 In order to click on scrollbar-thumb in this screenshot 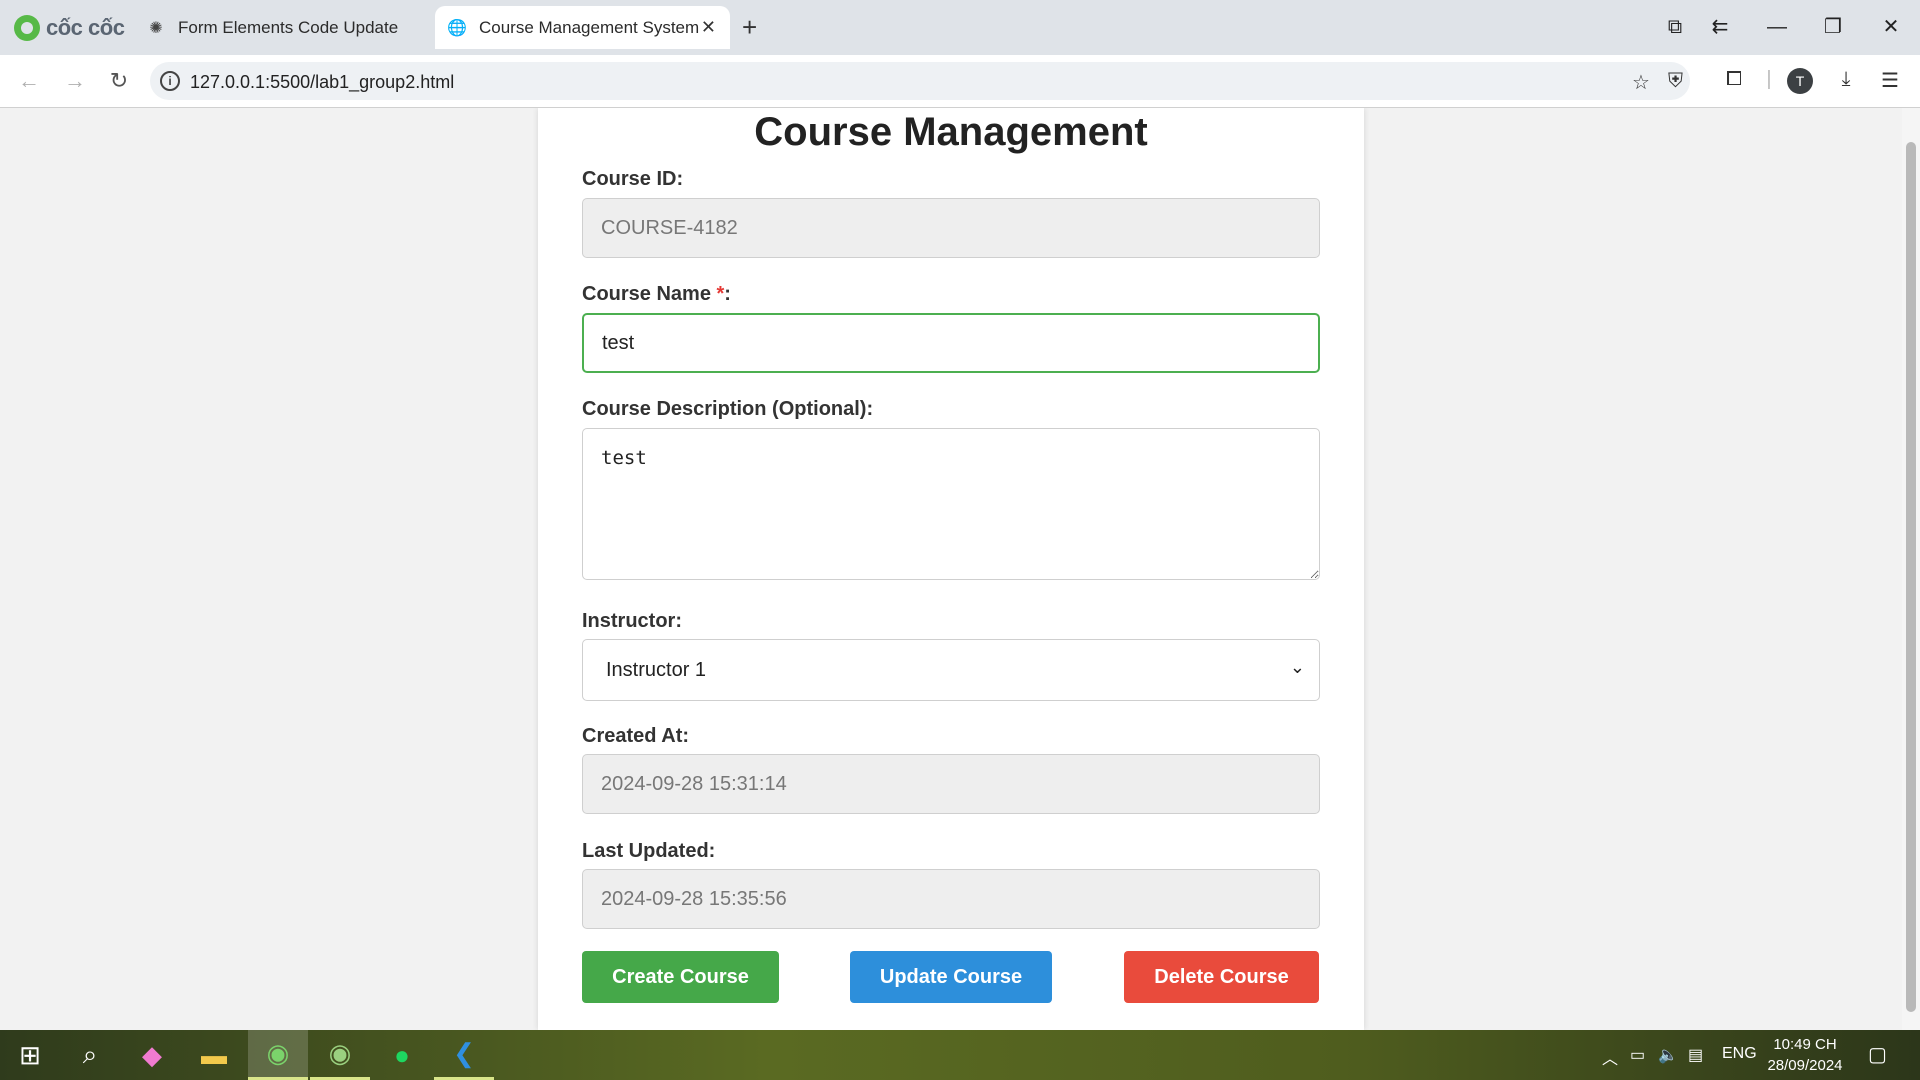, I will do `click(1911, 577)`.